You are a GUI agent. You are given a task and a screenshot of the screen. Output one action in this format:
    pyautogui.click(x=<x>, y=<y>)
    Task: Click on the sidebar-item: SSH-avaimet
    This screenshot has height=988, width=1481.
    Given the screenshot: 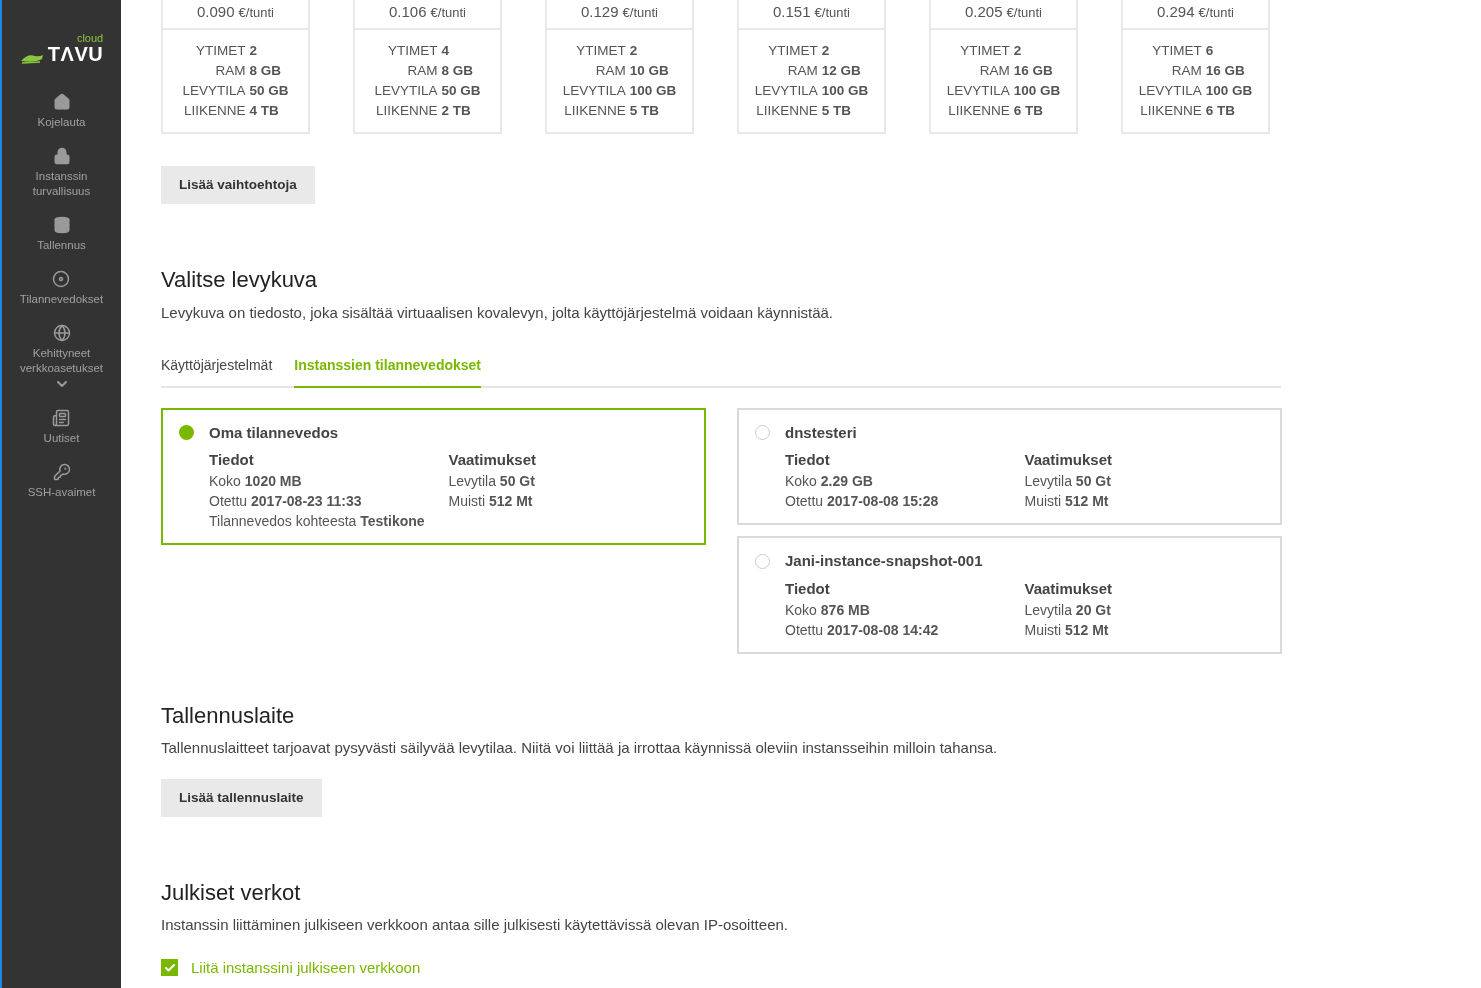 What is the action you would take?
    pyautogui.click(x=61, y=492)
    